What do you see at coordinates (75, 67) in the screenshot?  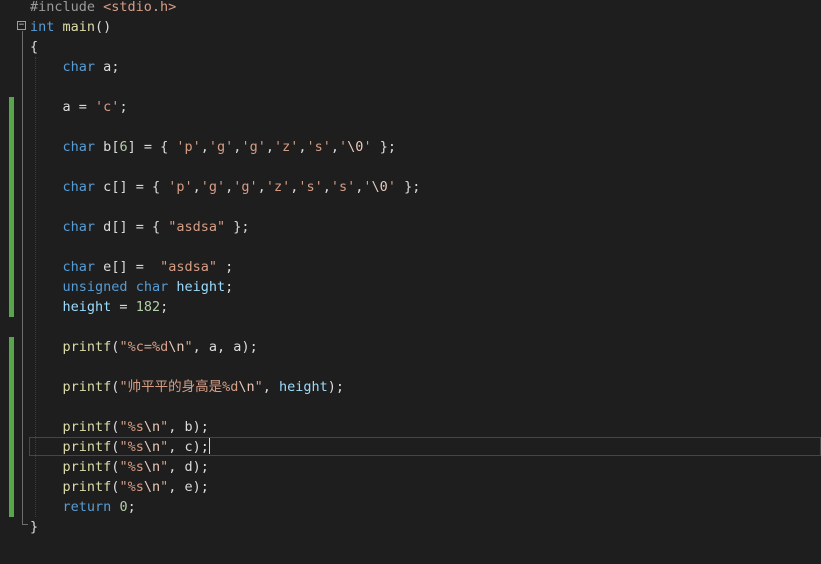 I see `code-line-4: char a;` at bounding box center [75, 67].